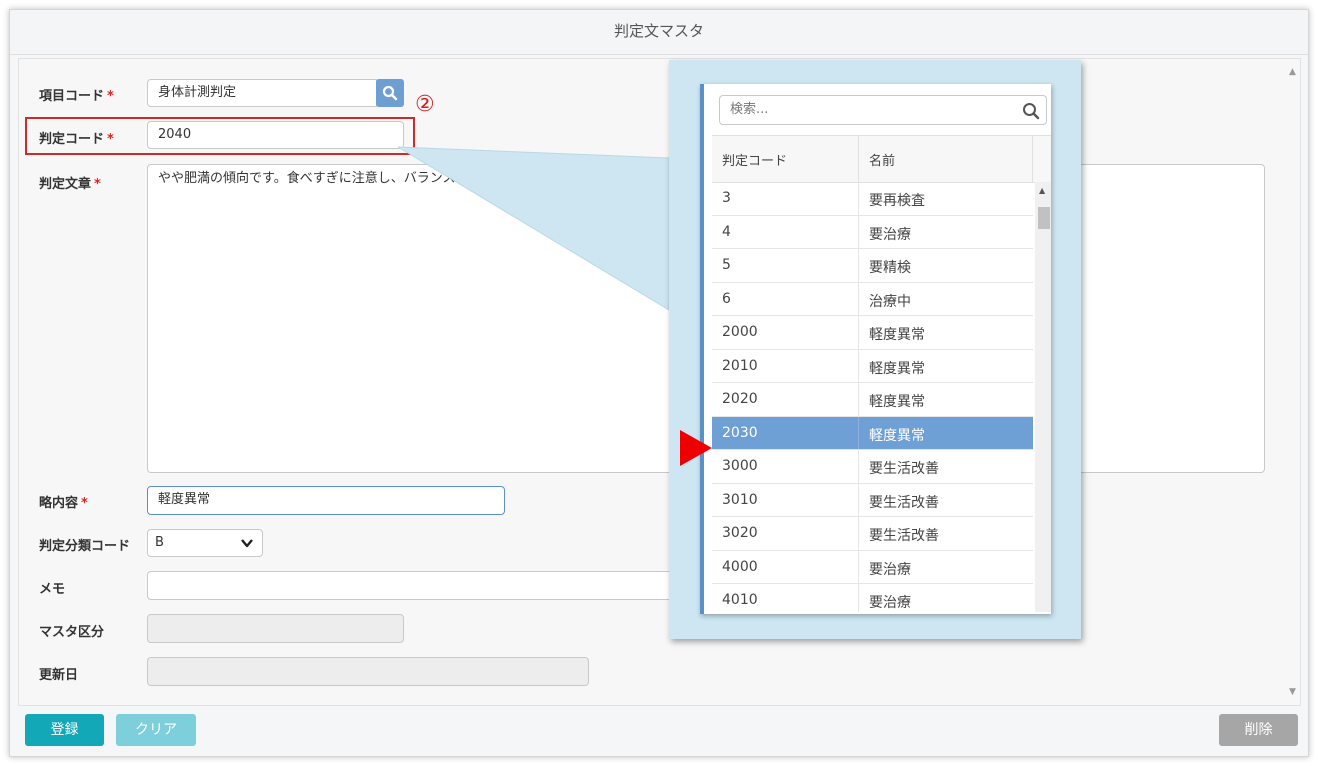 This screenshot has height=768, width=1320. I want to click on row-code: 2010, so click(740, 365).